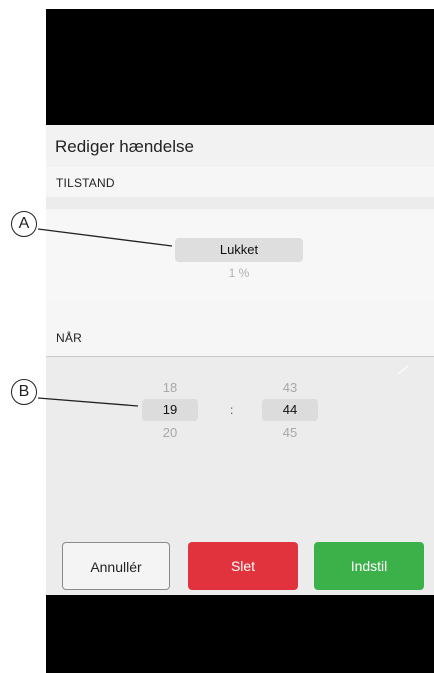 The image size is (434, 673). Describe the element at coordinates (24, 392) in the screenshot. I see `callout-b: B` at that location.